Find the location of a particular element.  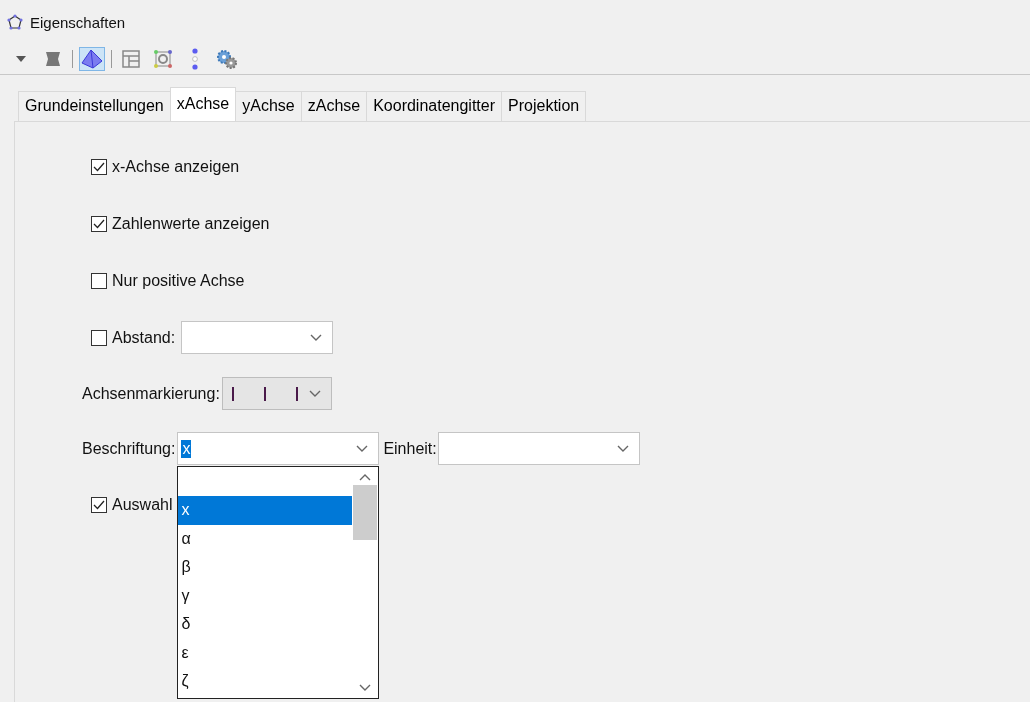

dropdown-item: α is located at coordinates (265, 538).